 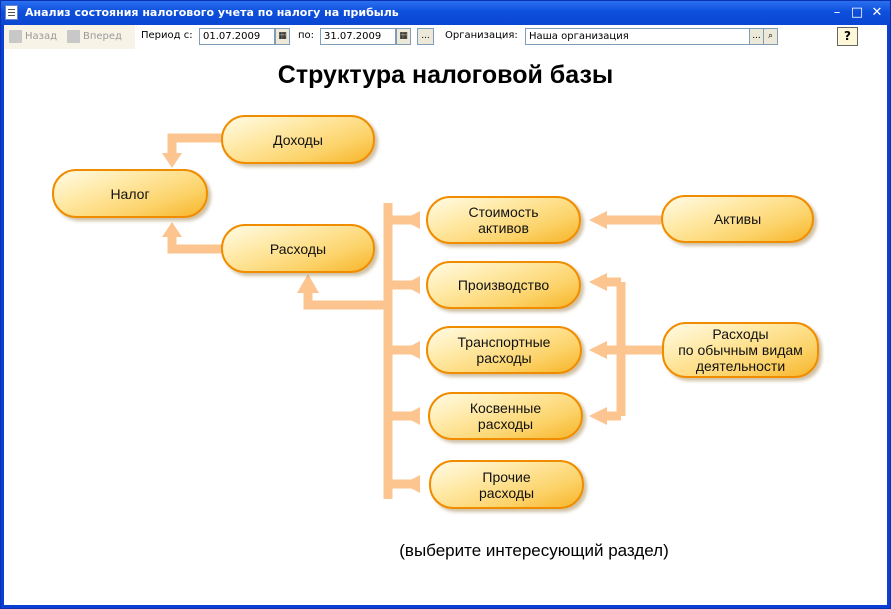 I want to click on node-assets: Активы, so click(x=737, y=219).